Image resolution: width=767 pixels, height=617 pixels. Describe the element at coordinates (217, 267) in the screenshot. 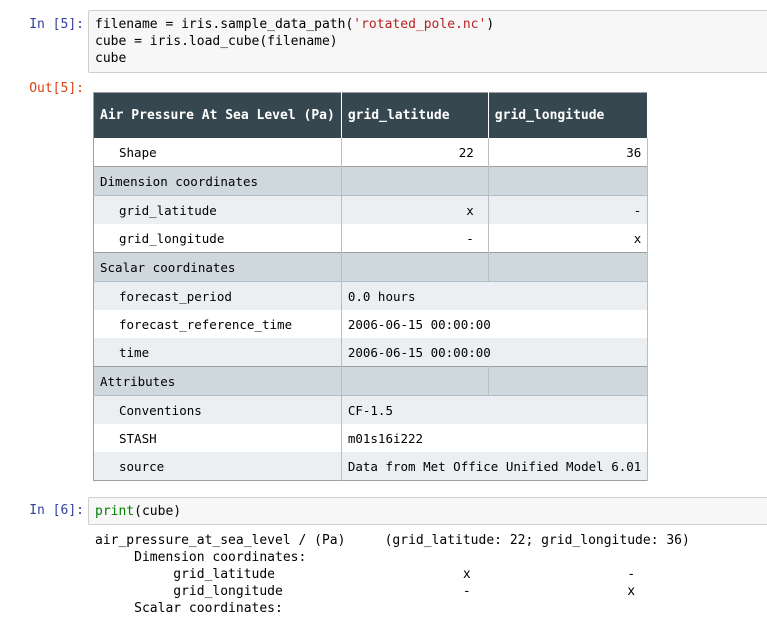

I see `section-title: Scalar coordinates` at that location.